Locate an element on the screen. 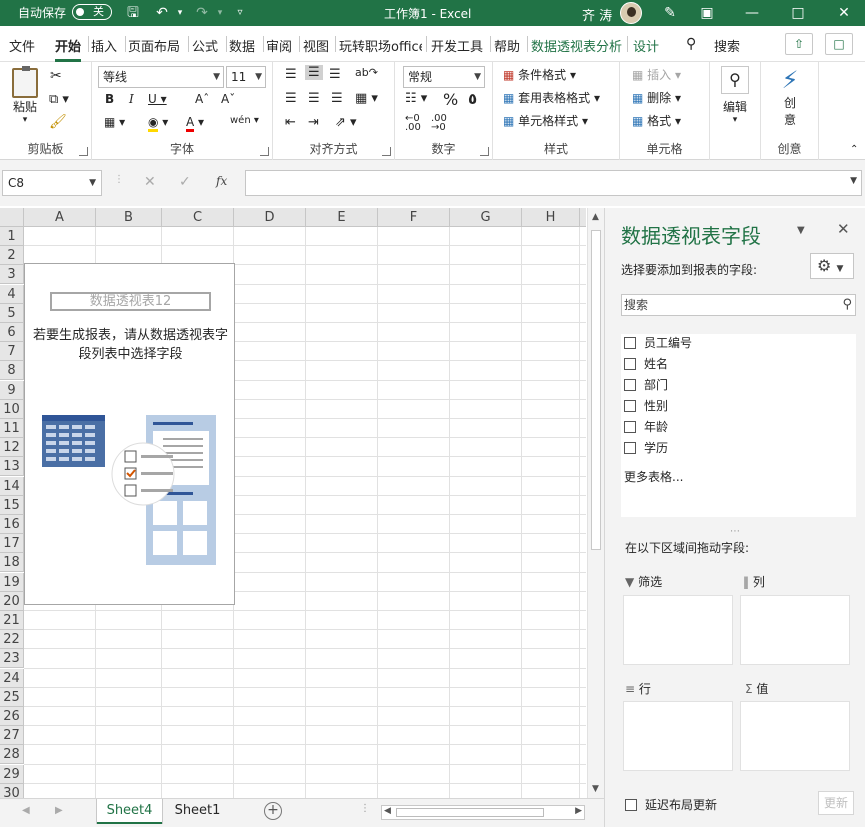 This screenshot has height=827, width=865. select-all-corner is located at coordinates (12, 217).